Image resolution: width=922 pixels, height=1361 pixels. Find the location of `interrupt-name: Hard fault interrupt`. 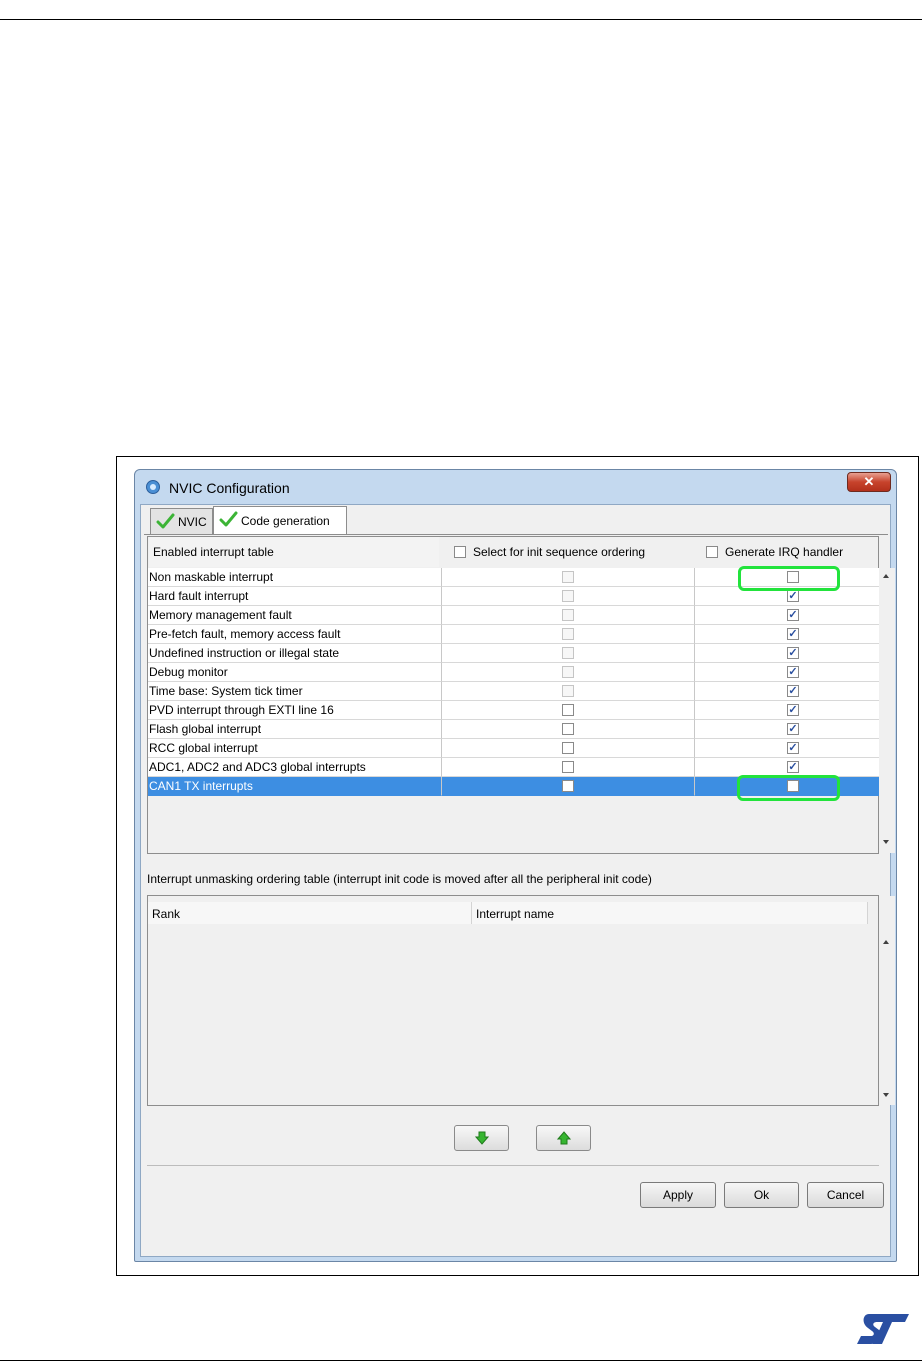

interrupt-name: Hard fault interrupt is located at coordinates (295, 596).